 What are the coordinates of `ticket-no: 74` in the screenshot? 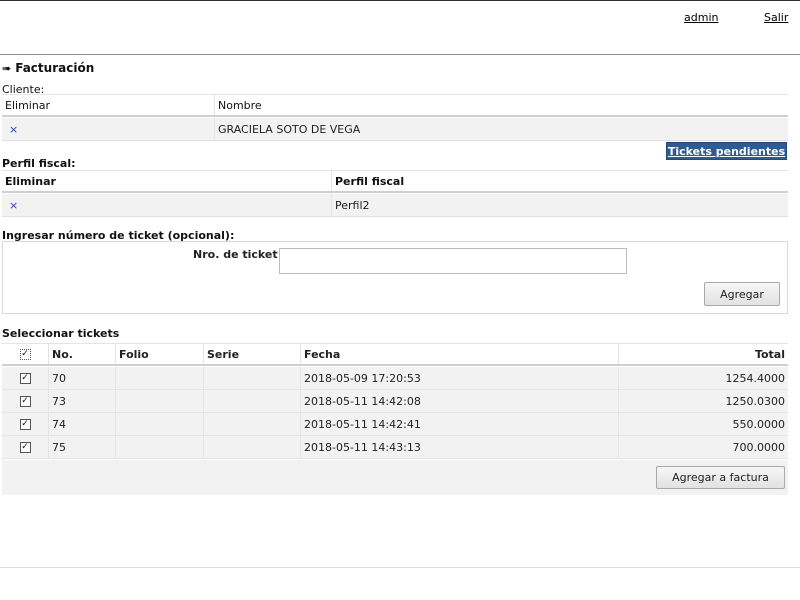 It's located at (81, 424).